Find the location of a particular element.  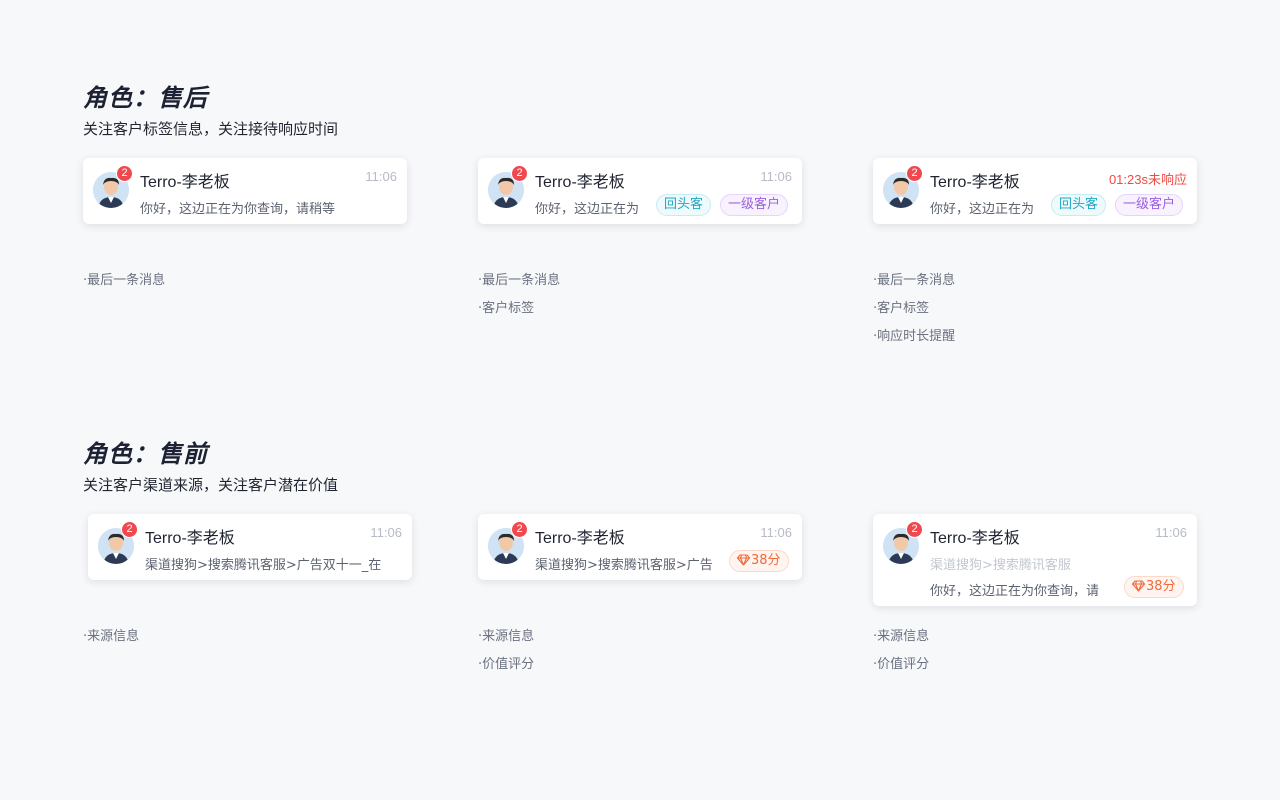

response-timeout-alert: 01:23s未响应 is located at coordinates (1147, 179).